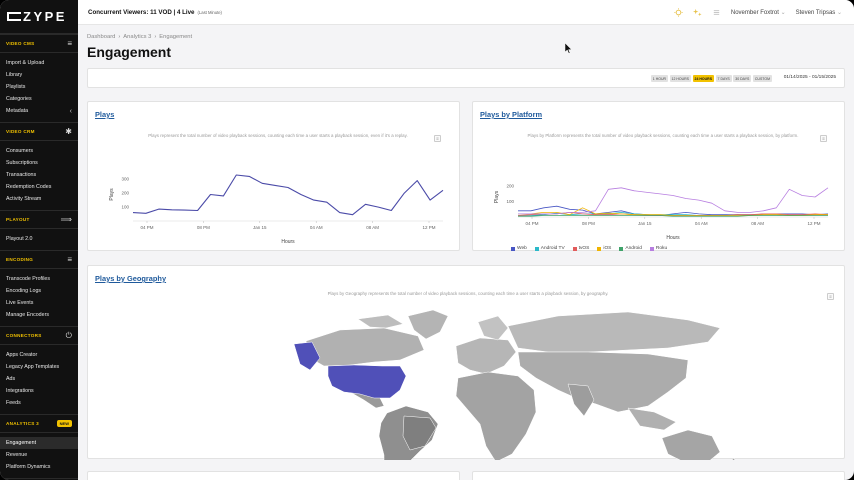 This screenshot has width=854, height=480. Describe the element at coordinates (810, 77) in the screenshot. I see `date-range-picker: 01/14/2025 - 01/15/2025` at that location.